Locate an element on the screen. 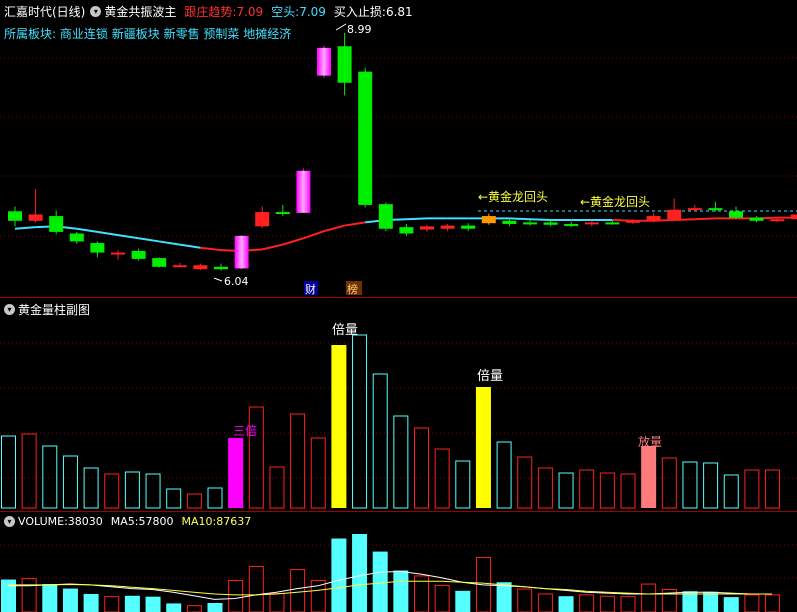 Image resolution: width=797 pixels, height=612 pixels. sector-item: 商业连锁 is located at coordinates (84, 34).